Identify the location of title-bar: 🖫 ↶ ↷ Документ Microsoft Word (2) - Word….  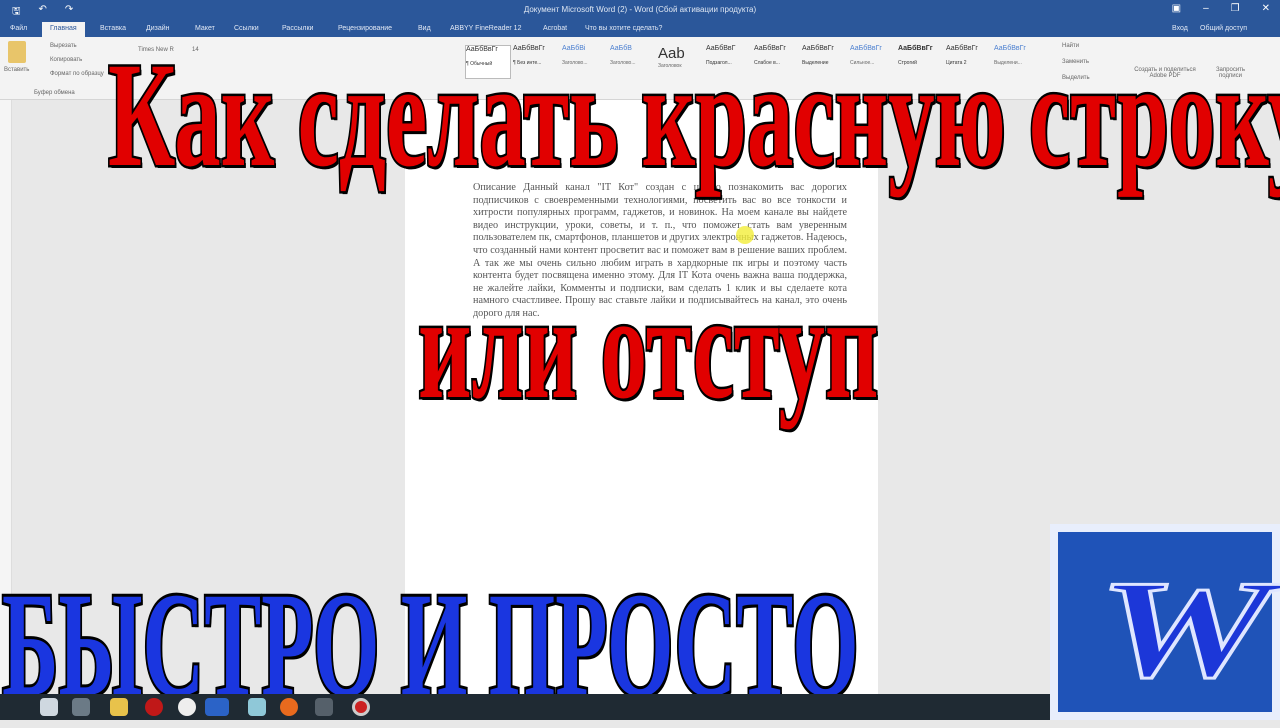
(640, 10).